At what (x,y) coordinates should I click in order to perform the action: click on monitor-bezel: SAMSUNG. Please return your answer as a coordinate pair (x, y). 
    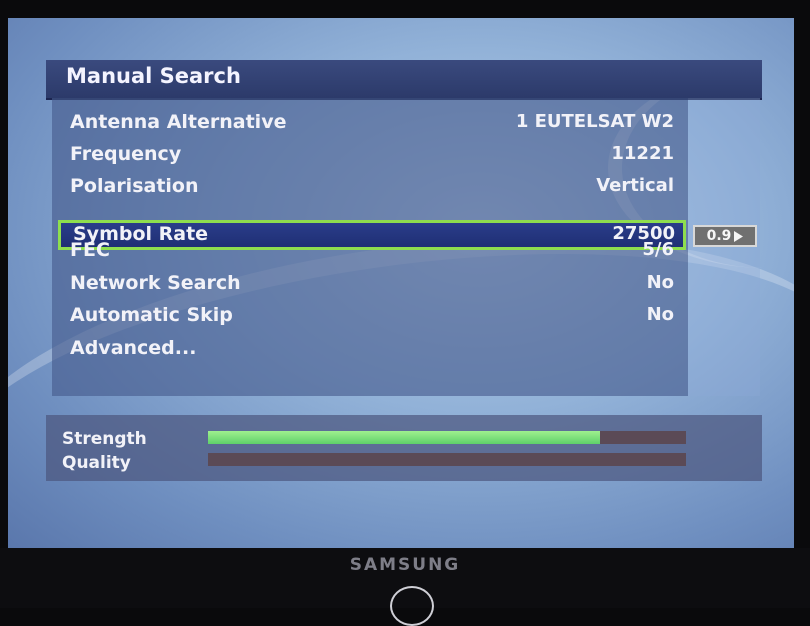
    Looking at the image, I should click on (405, 587).